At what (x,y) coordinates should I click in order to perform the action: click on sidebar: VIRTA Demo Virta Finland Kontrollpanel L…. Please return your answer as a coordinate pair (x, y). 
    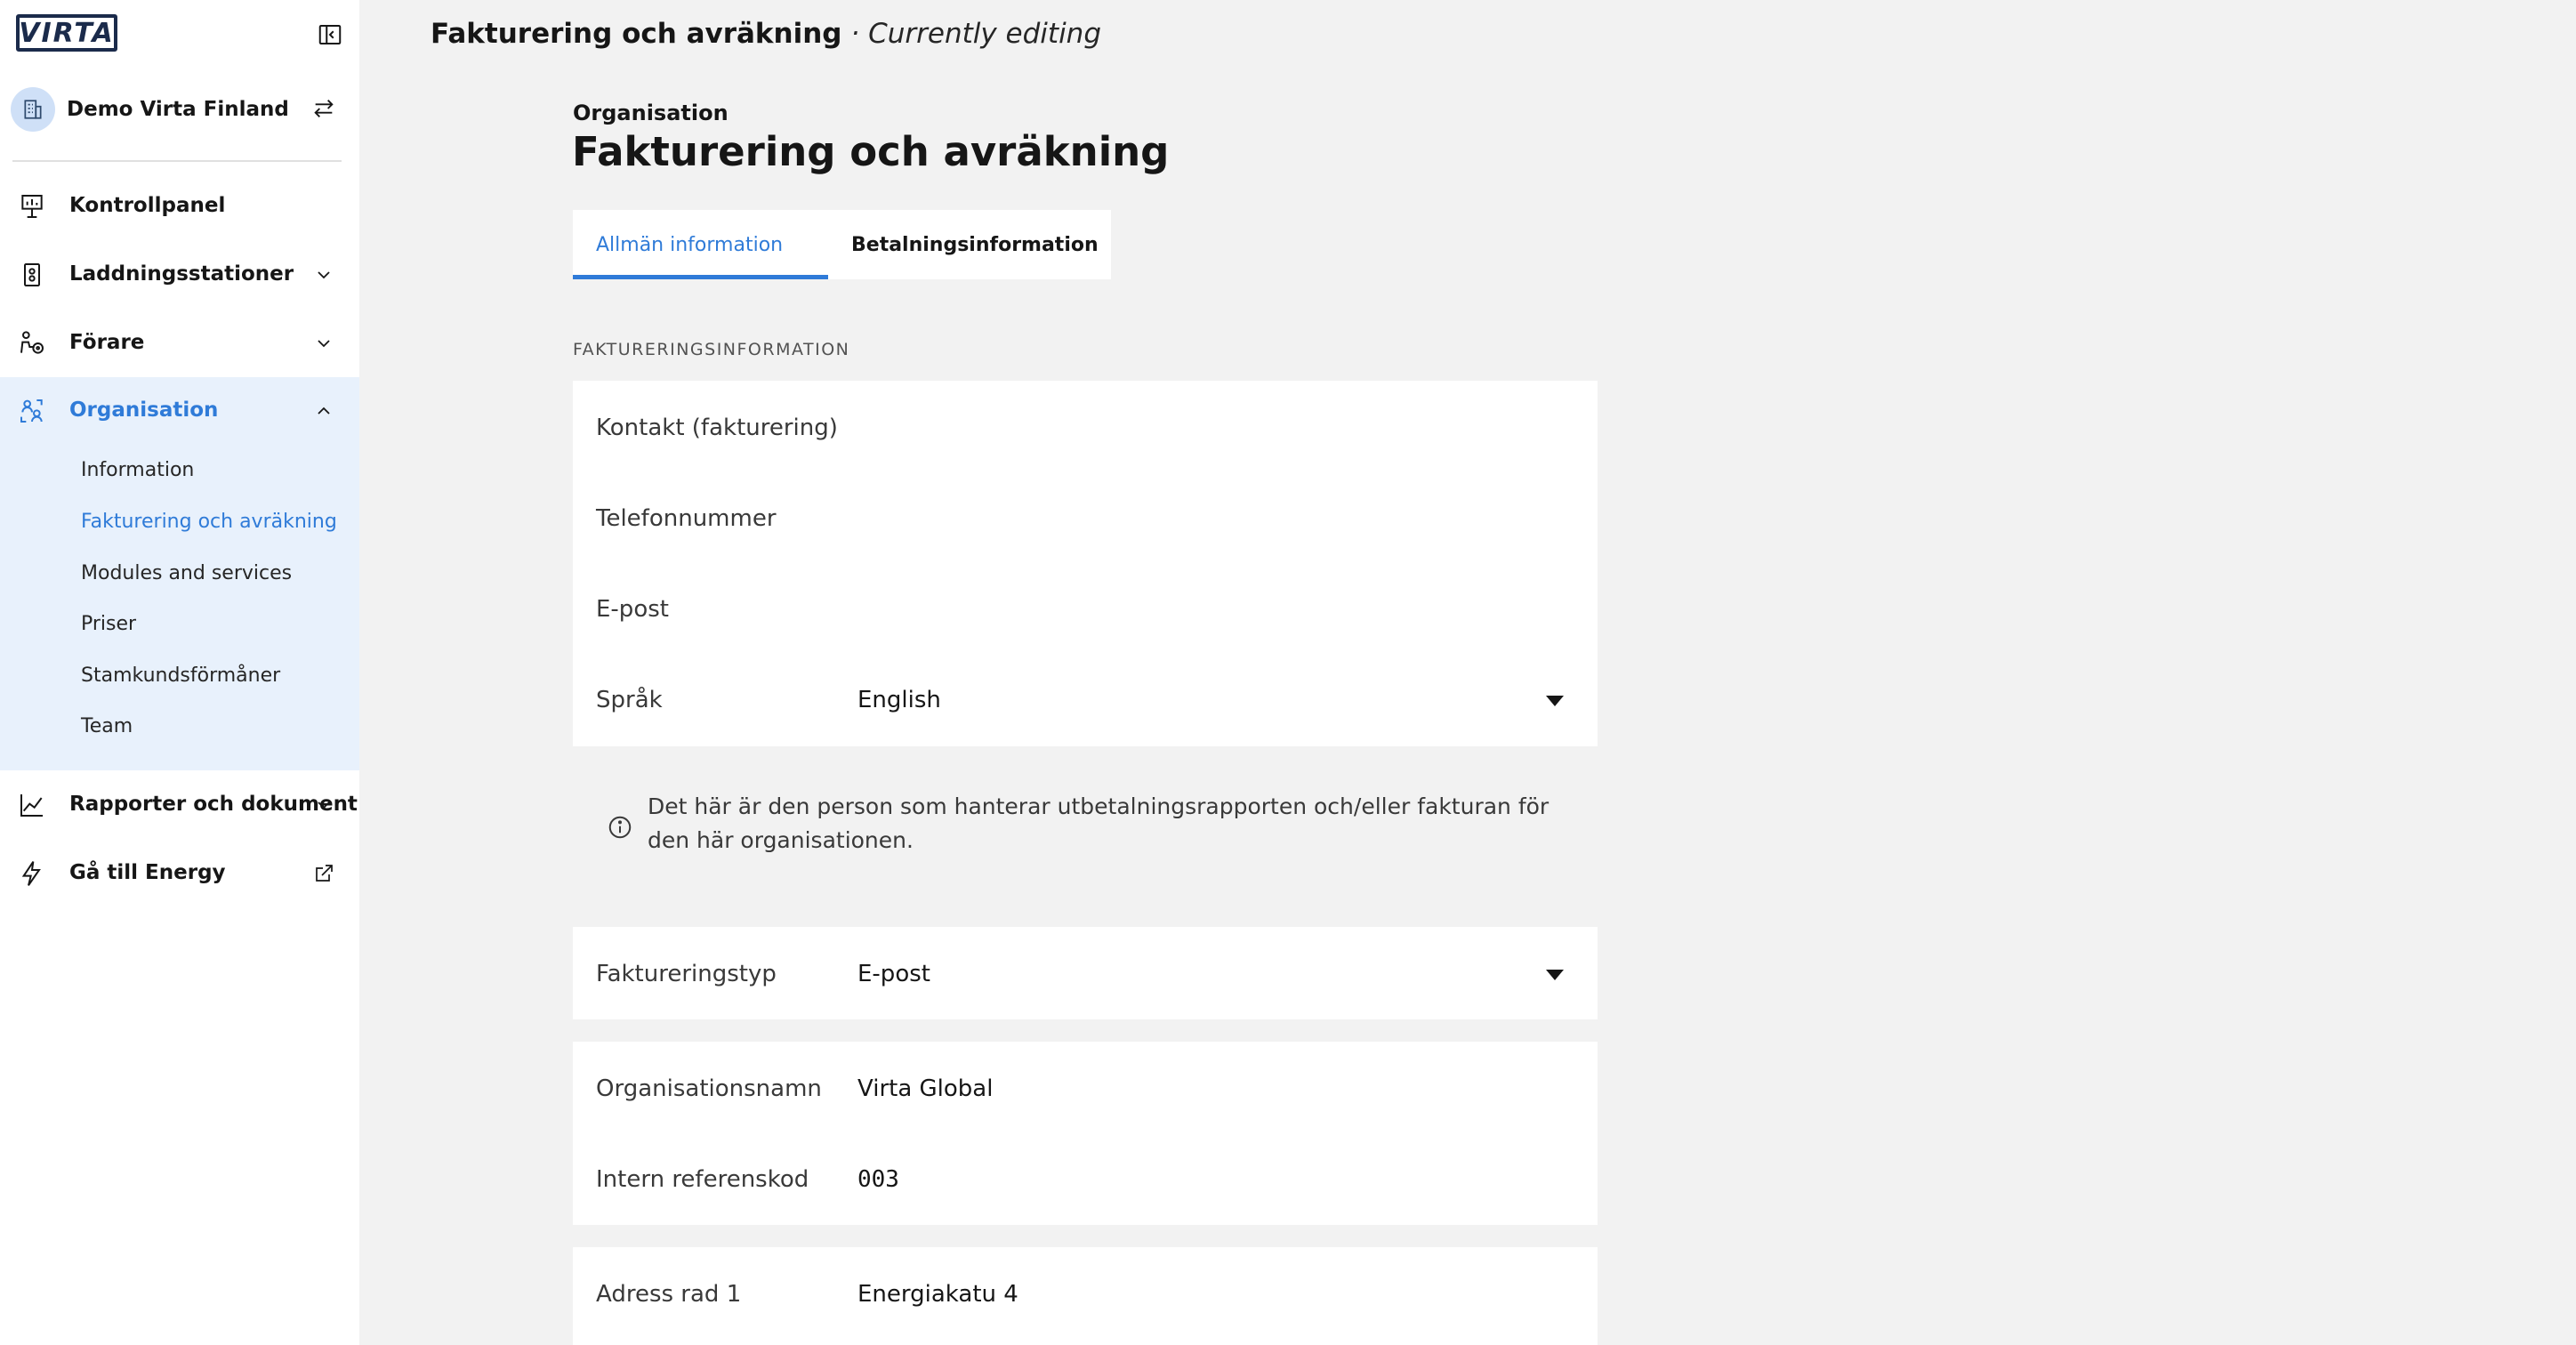
    Looking at the image, I should click on (179, 672).